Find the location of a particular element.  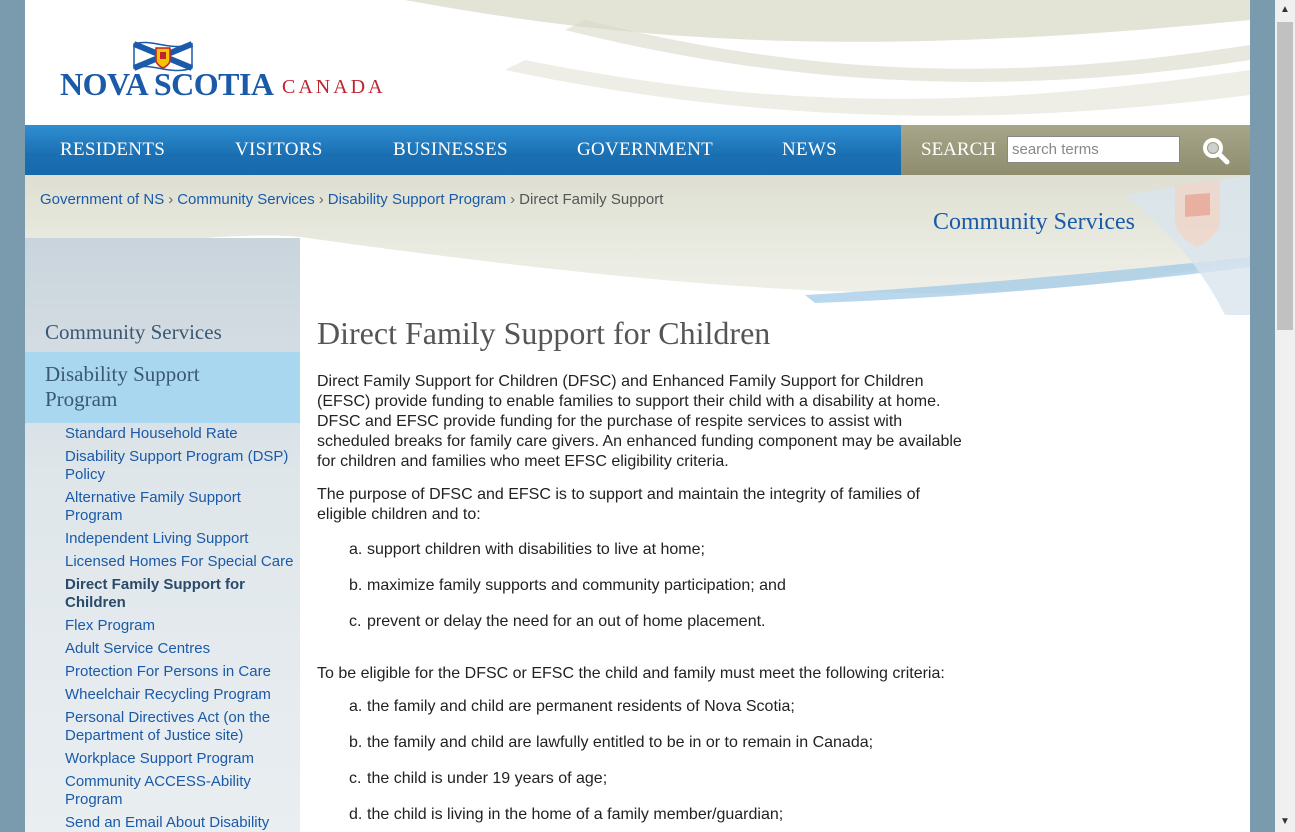

sidebar-link-standard-household-rate: Standard Household Rate is located at coordinates (181, 434).